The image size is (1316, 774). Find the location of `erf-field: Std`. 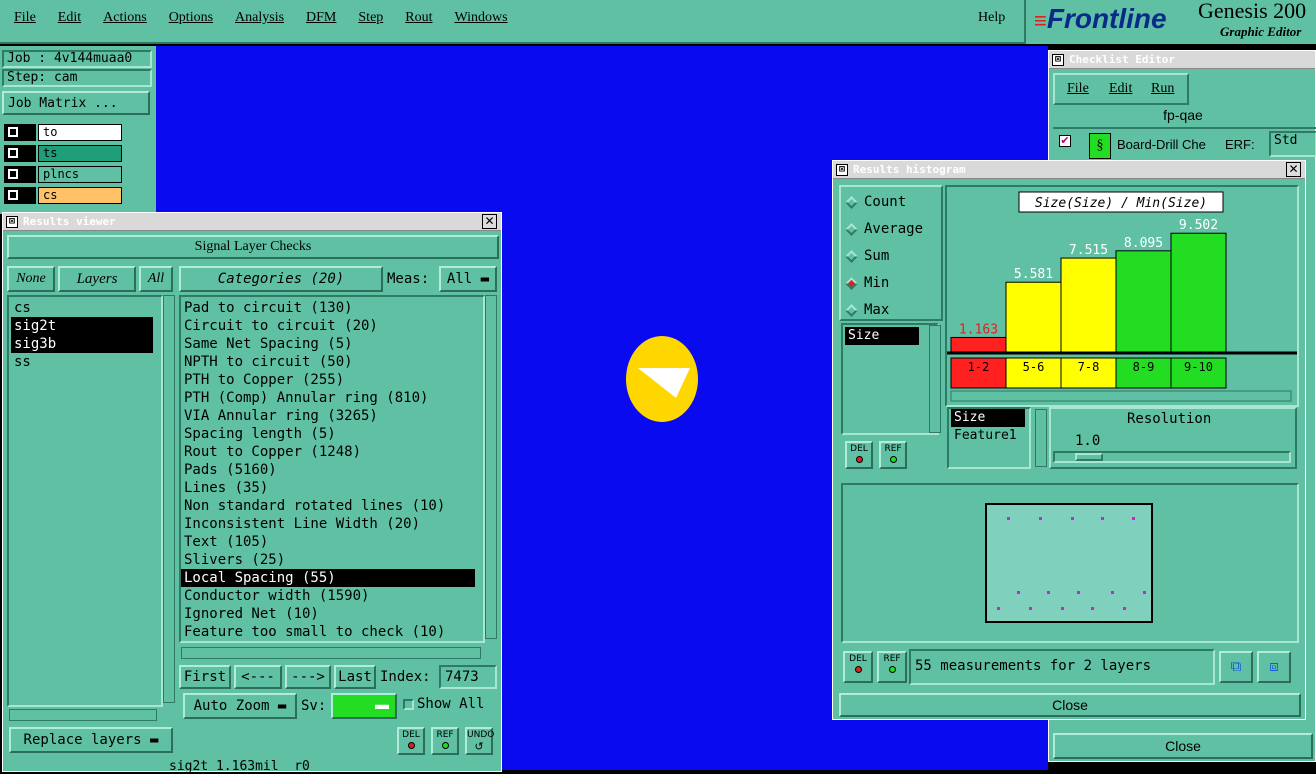

erf-field: Std is located at coordinates (1292, 144).